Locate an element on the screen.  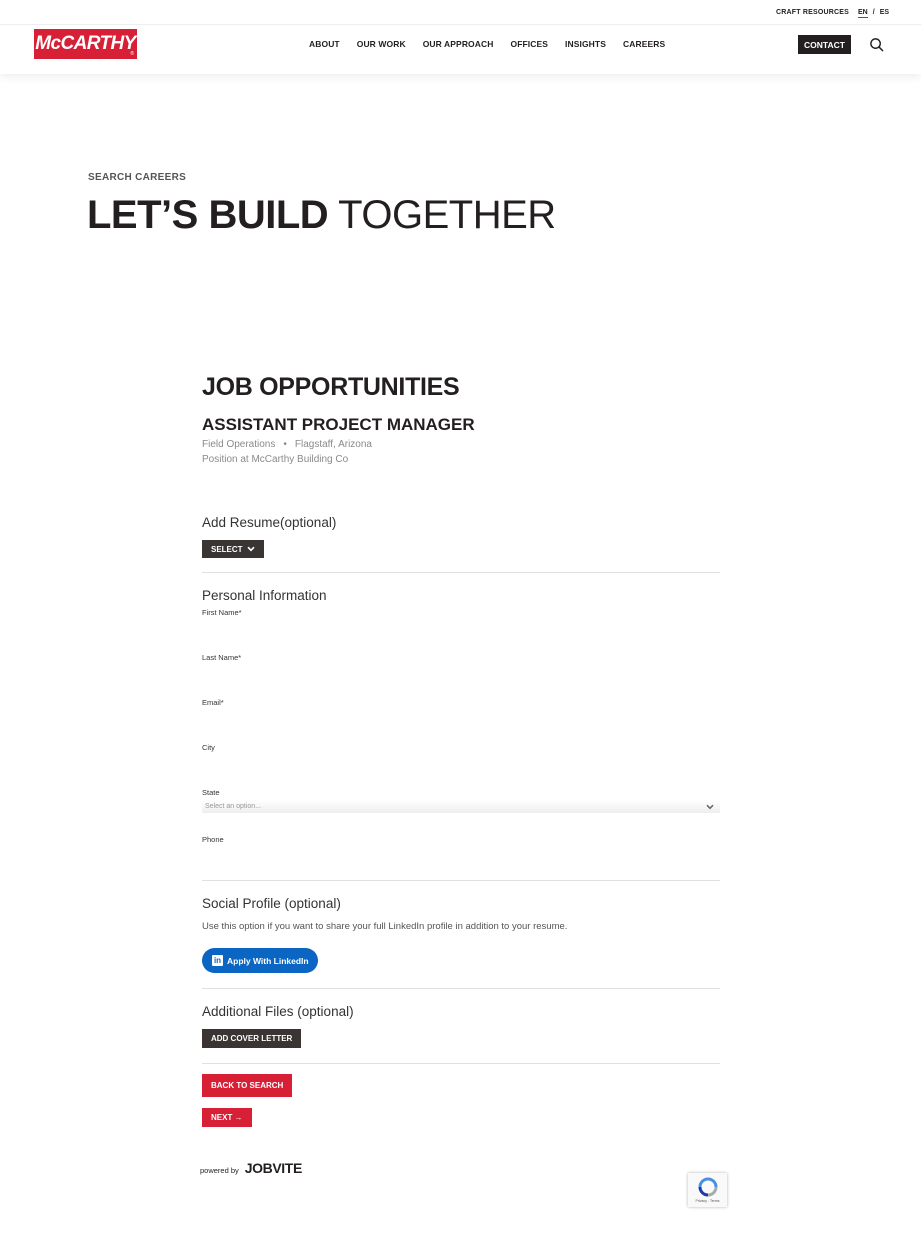
linkedin-icon: in is located at coordinates (217, 960).